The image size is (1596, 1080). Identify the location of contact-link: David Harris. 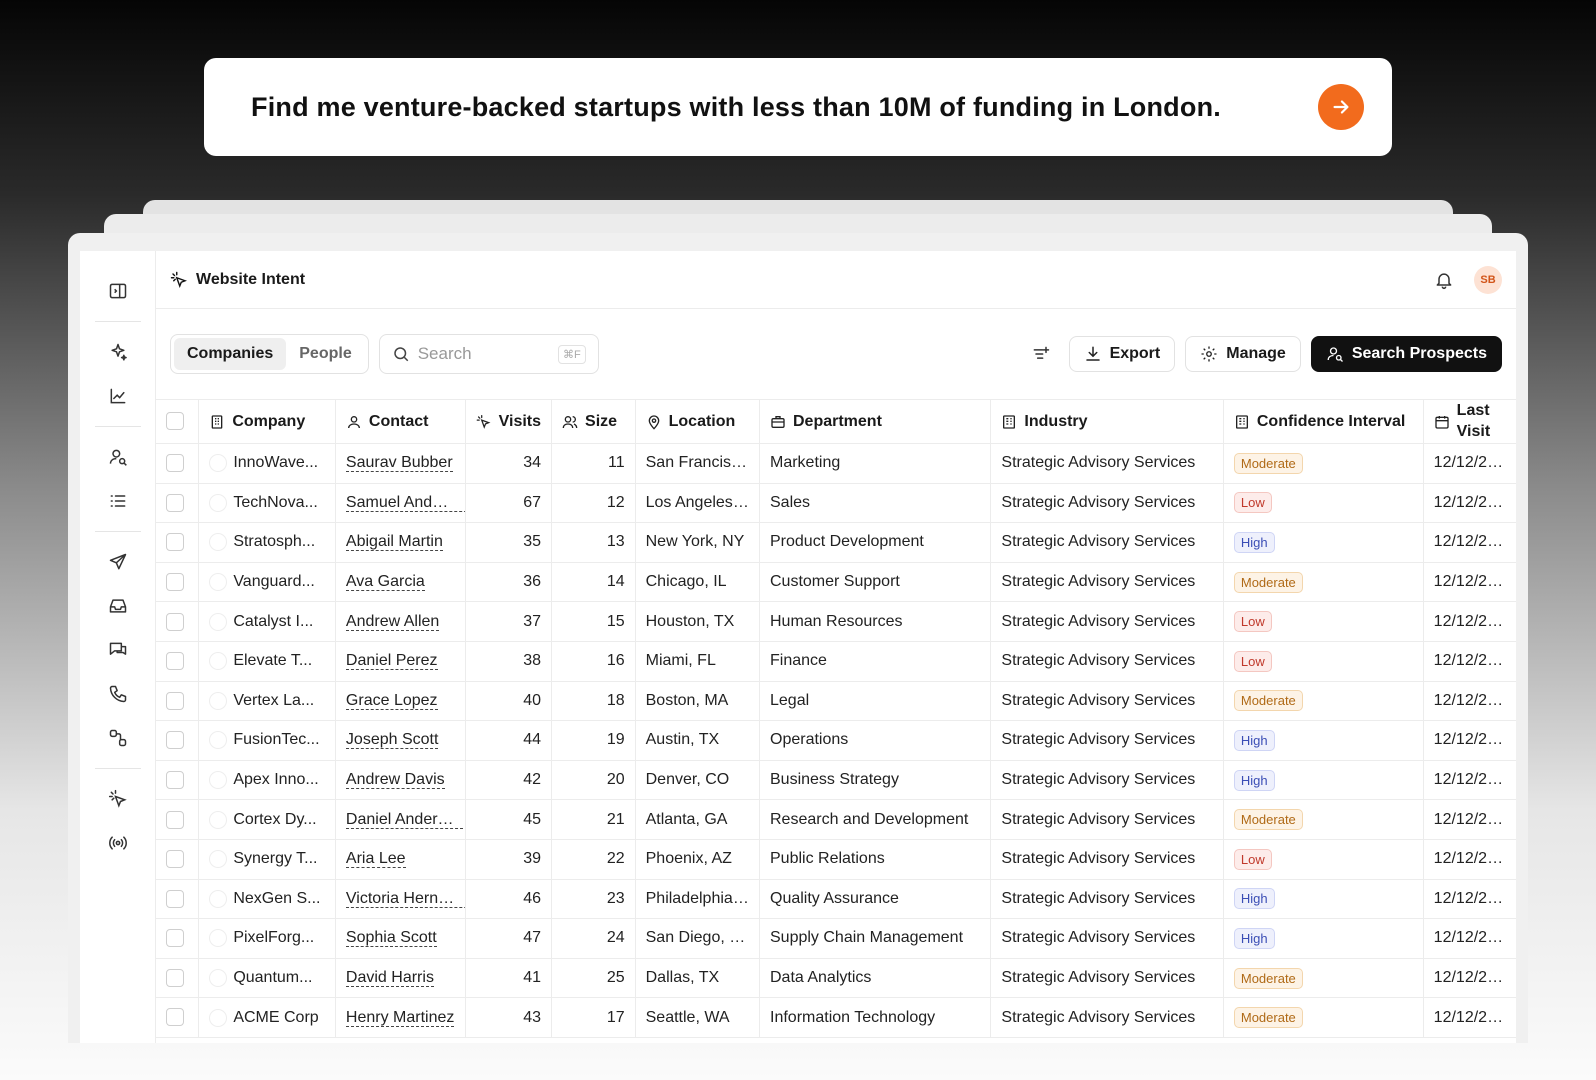
(389, 978).